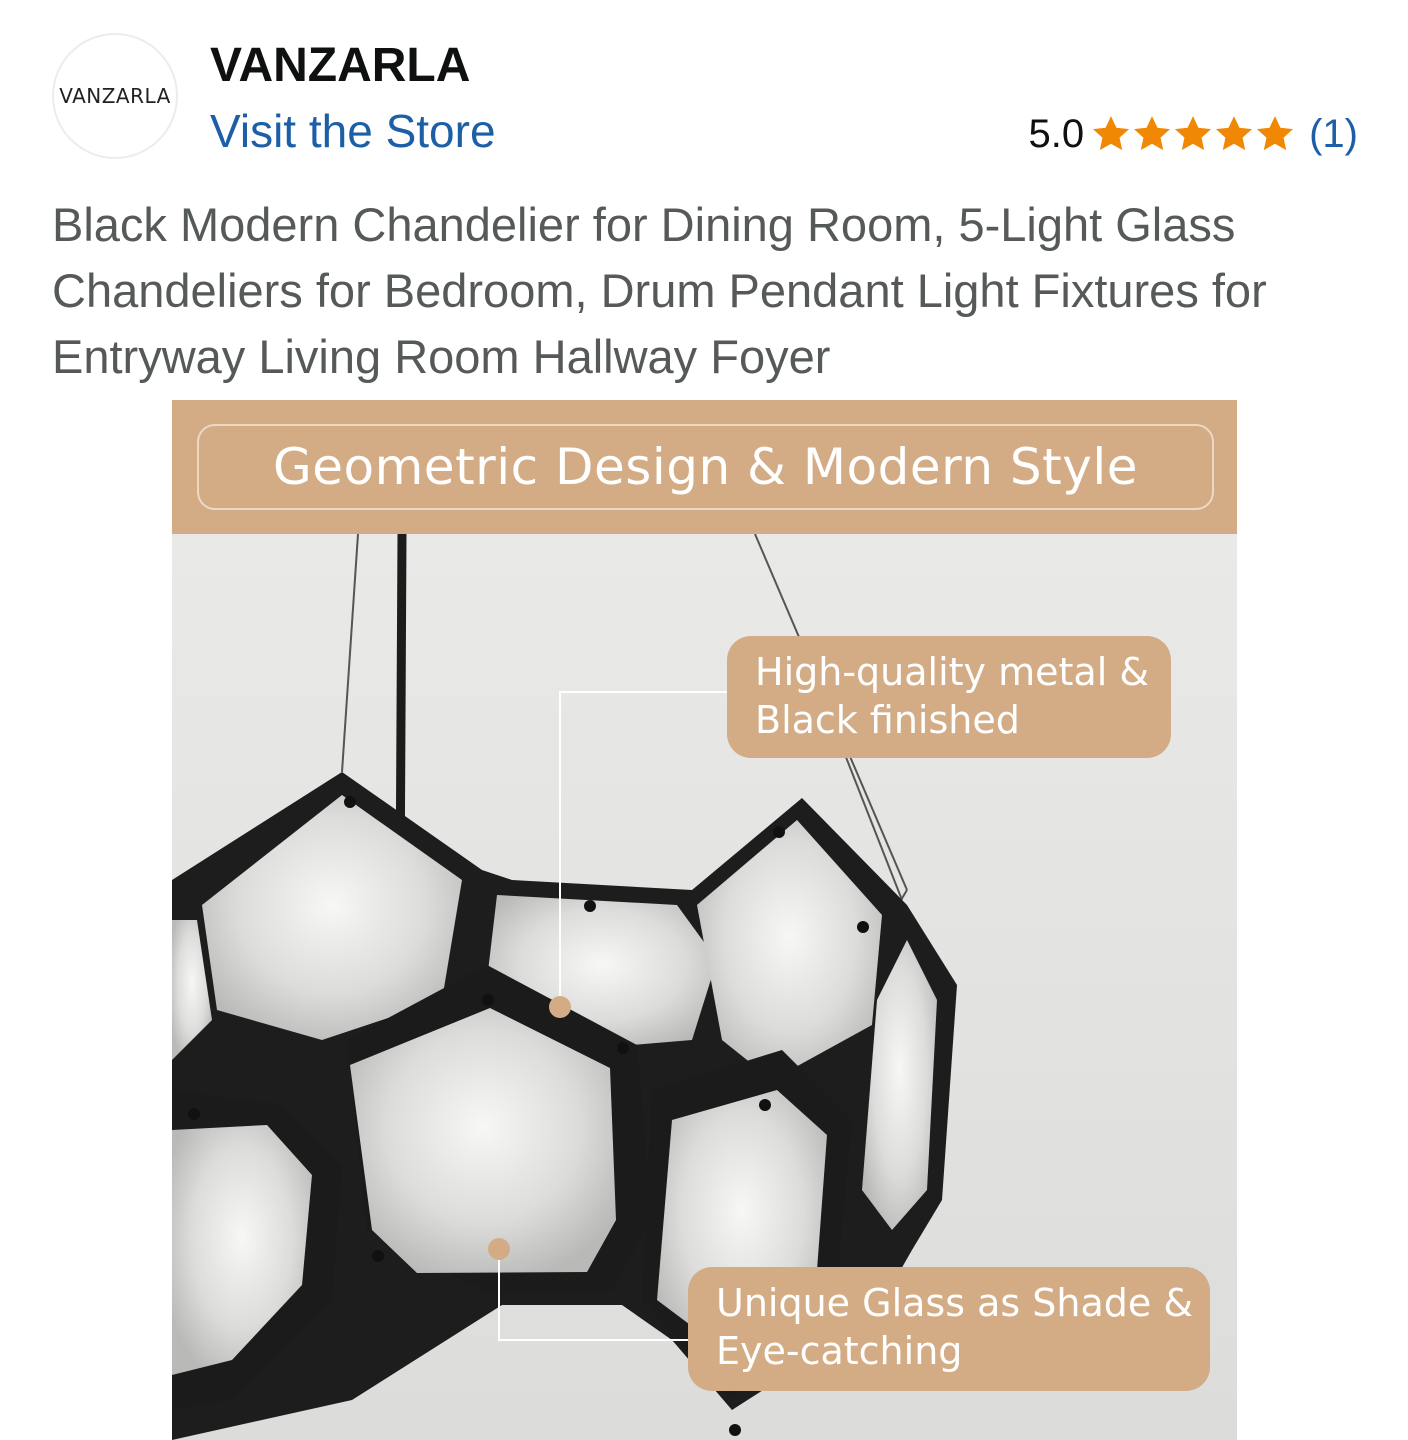  Describe the element at coordinates (887, 720) in the screenshot. I see `callout-line: Black finished` at that location.